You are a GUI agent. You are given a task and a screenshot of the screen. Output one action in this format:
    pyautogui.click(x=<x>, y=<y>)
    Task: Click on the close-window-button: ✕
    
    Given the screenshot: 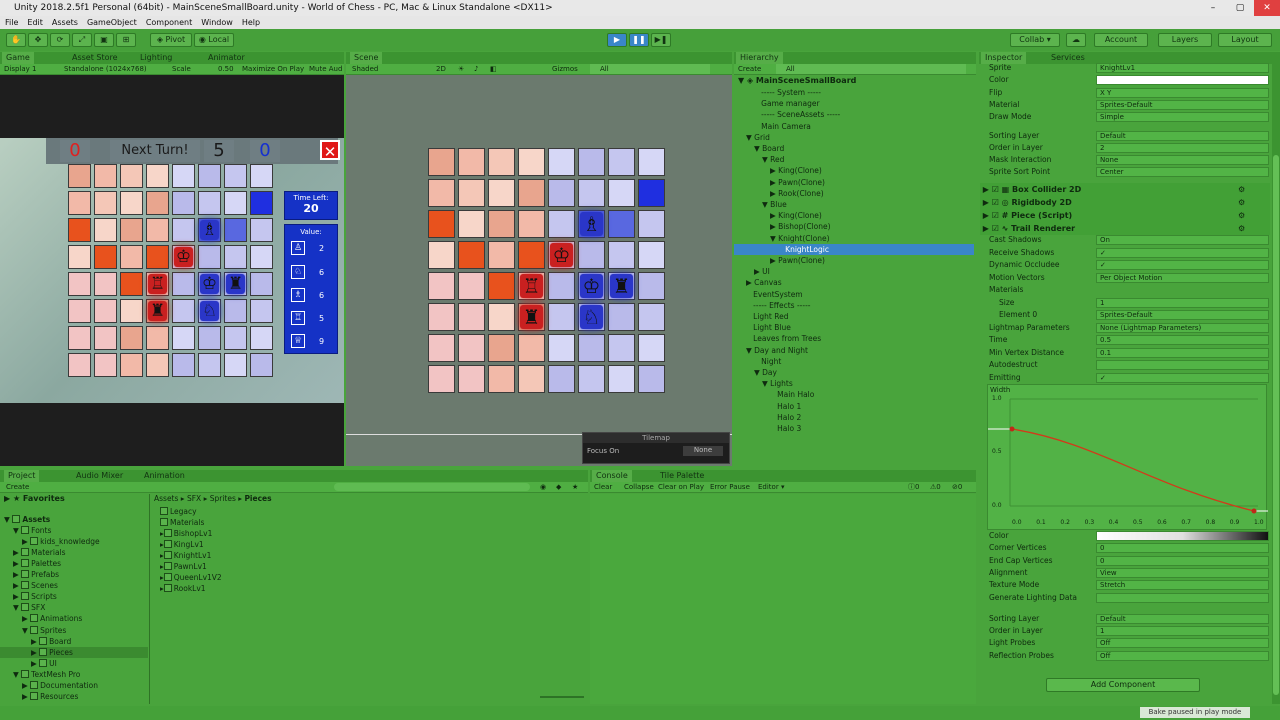 What is the action you would take?
    pyautogui.click(x=1267, y=8)
    